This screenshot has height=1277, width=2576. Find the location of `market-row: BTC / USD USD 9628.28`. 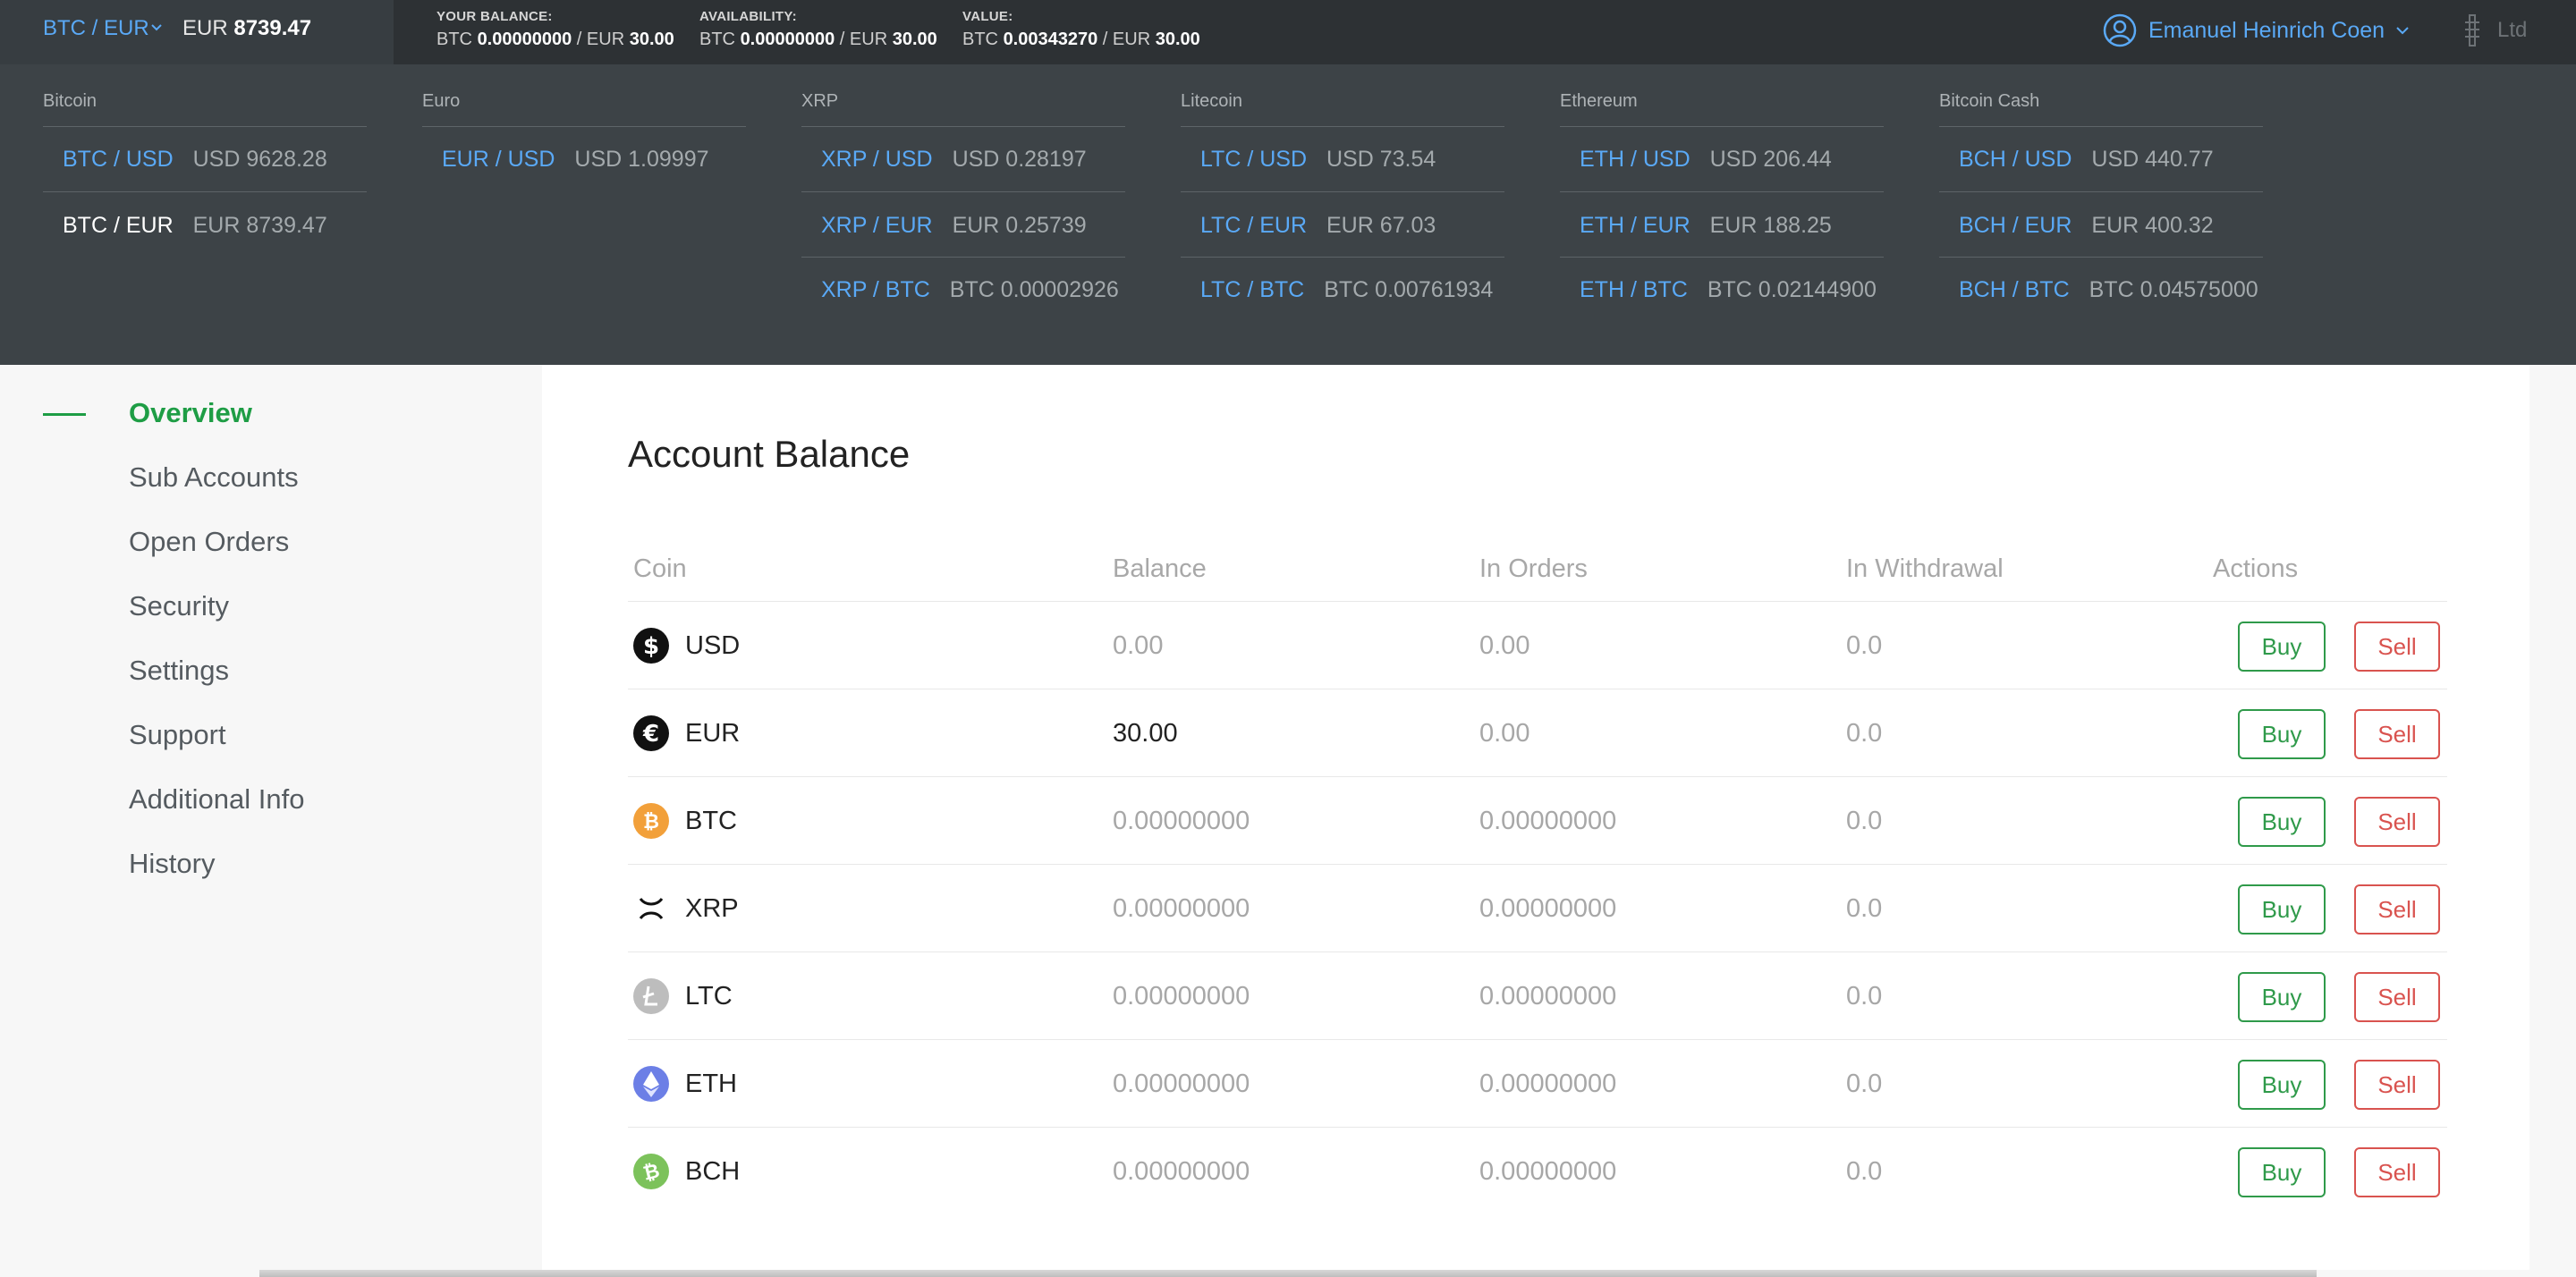

market-row: BTC / USD USD 9628.28 is located at coordinates (205, 159).